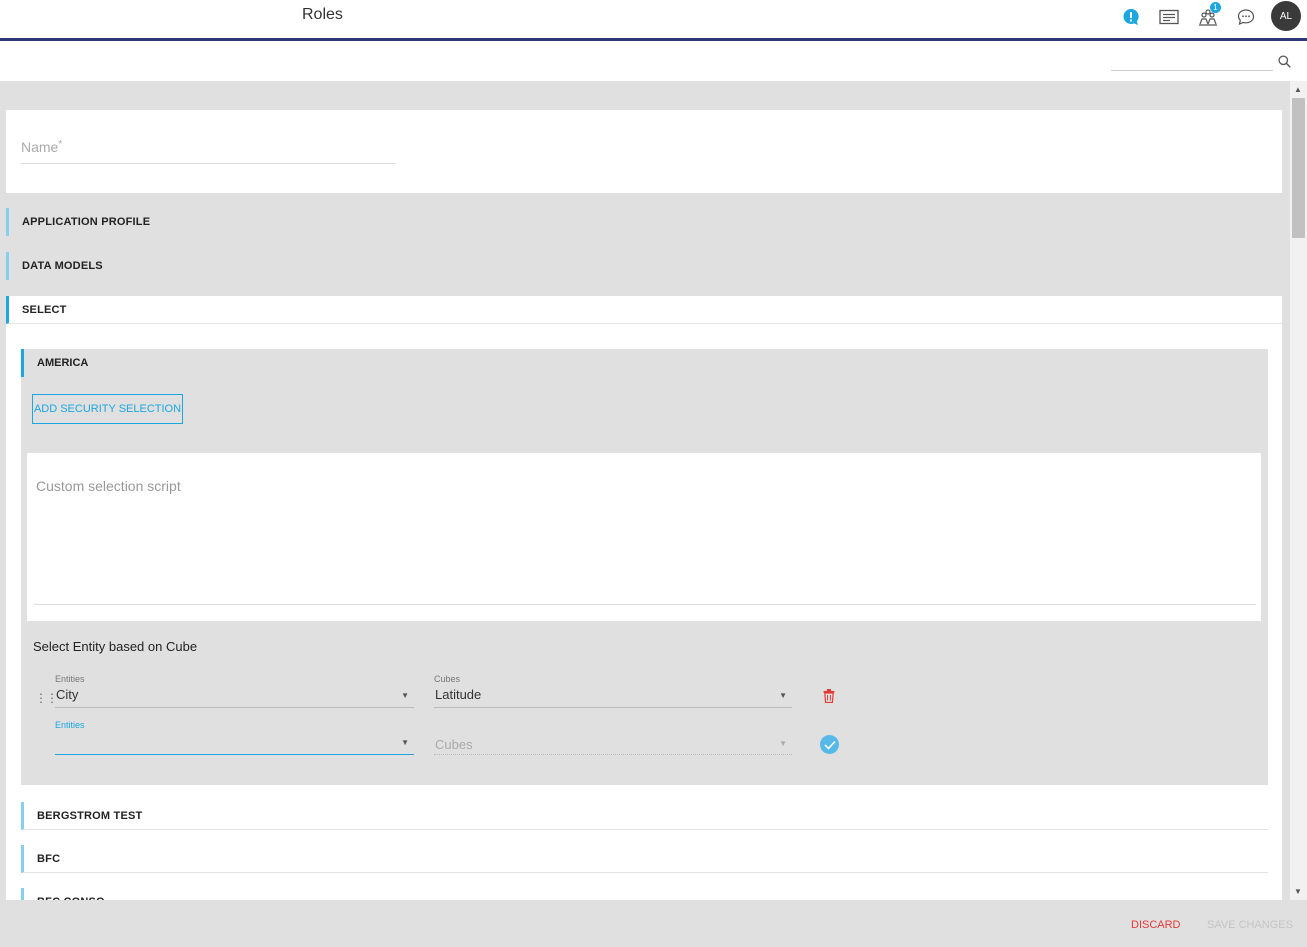 The image size is (1307, 947). Describe the element at coordinates (644, 222) in the screenshot. I see `section-application-profile: APPLICATION PROFILE` at that location.